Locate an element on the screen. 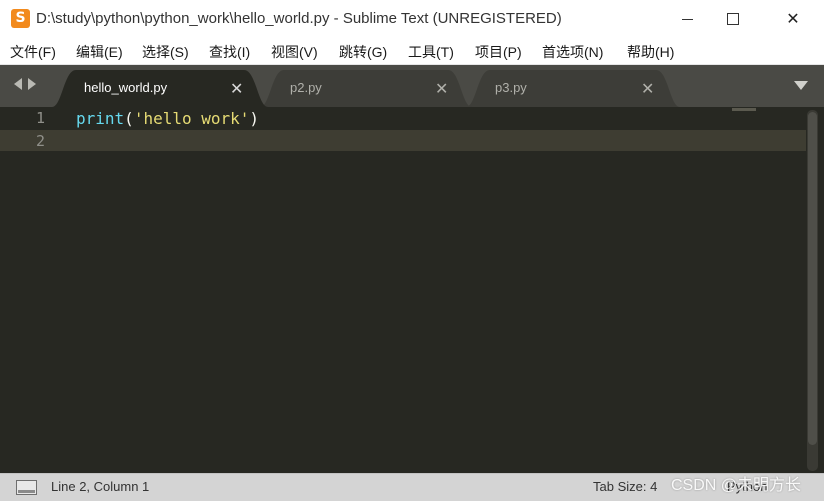  tab-dropdown-icon is located at coordinates (801, 85).